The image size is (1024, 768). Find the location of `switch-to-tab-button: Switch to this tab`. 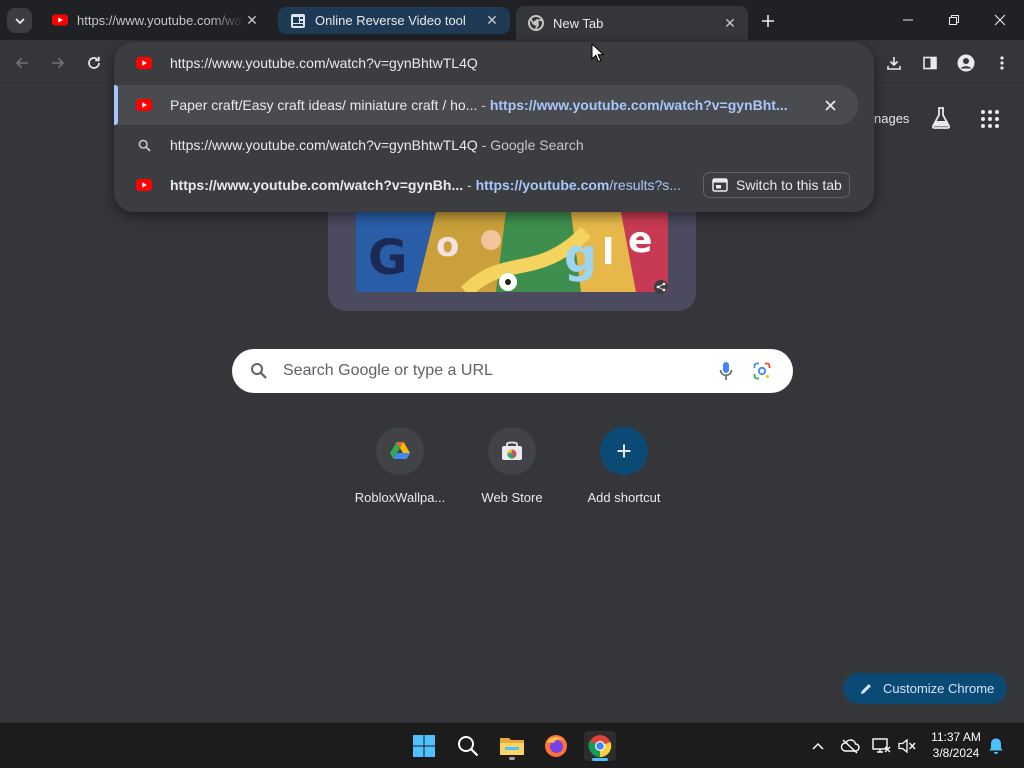

switch-to-tab-button: Switch to this tab is located at coordinates (776, 185).